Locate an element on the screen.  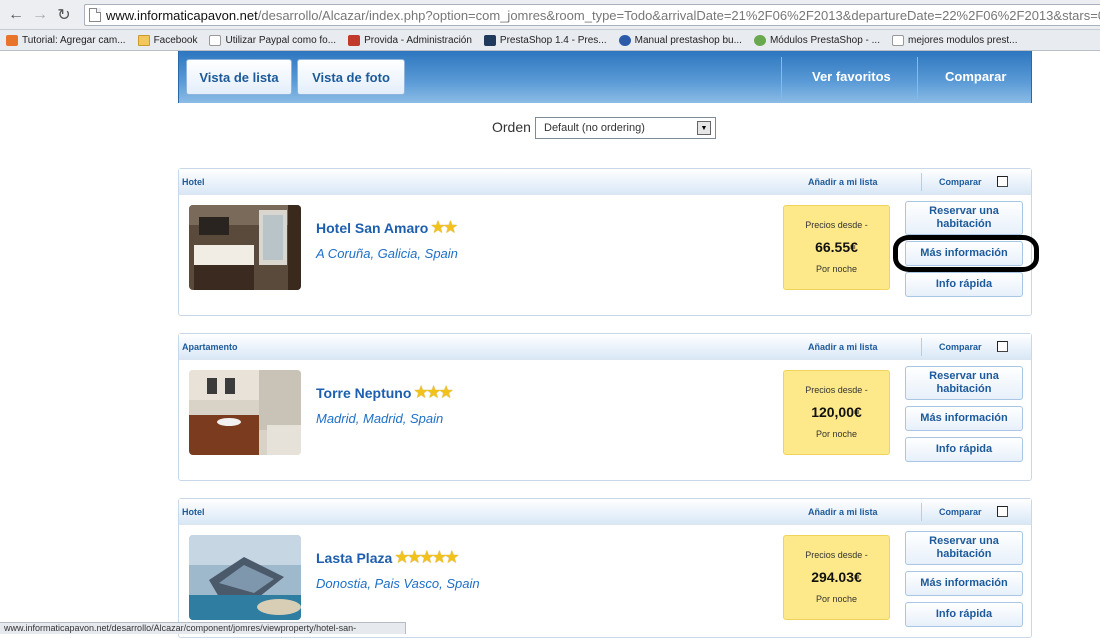
property-name: Torre Neptuno ★ ★ ★ is located at coordinates (384, 392).